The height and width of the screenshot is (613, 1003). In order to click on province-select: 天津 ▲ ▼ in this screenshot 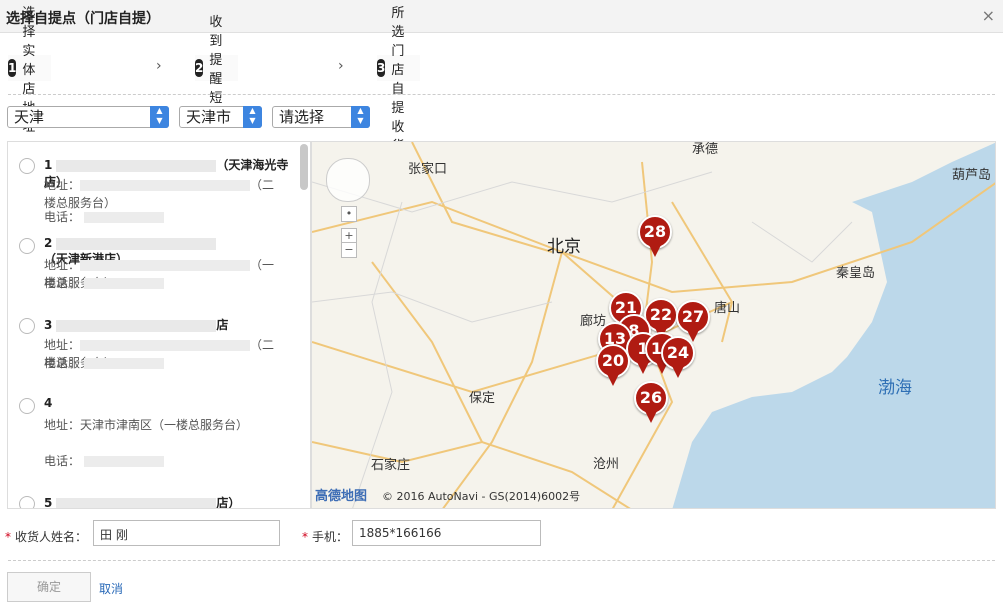, I will do `click(88, 117)`.